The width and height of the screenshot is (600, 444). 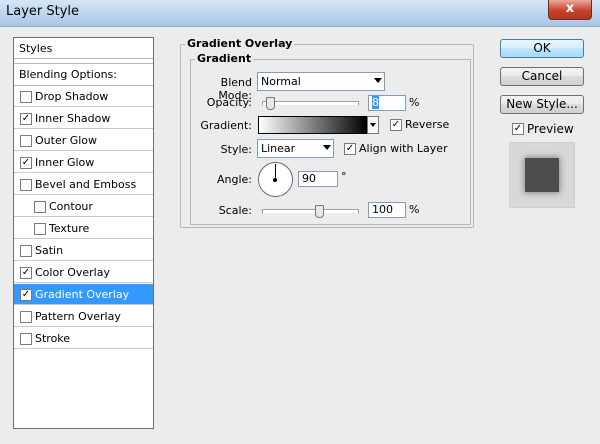 What do you see at coordinates (26, 317) in the screenshot?
I see `pattern-overlay-checkbox` at bounding box center [26, 317].